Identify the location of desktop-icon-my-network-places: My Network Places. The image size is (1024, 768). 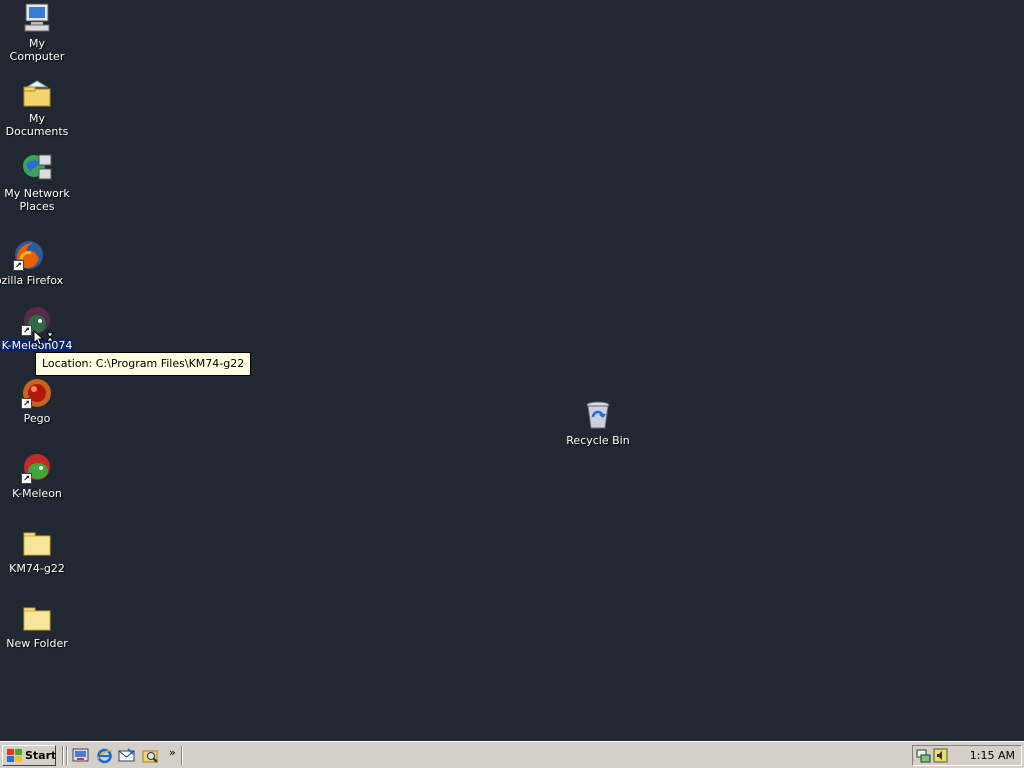
(37, 182).